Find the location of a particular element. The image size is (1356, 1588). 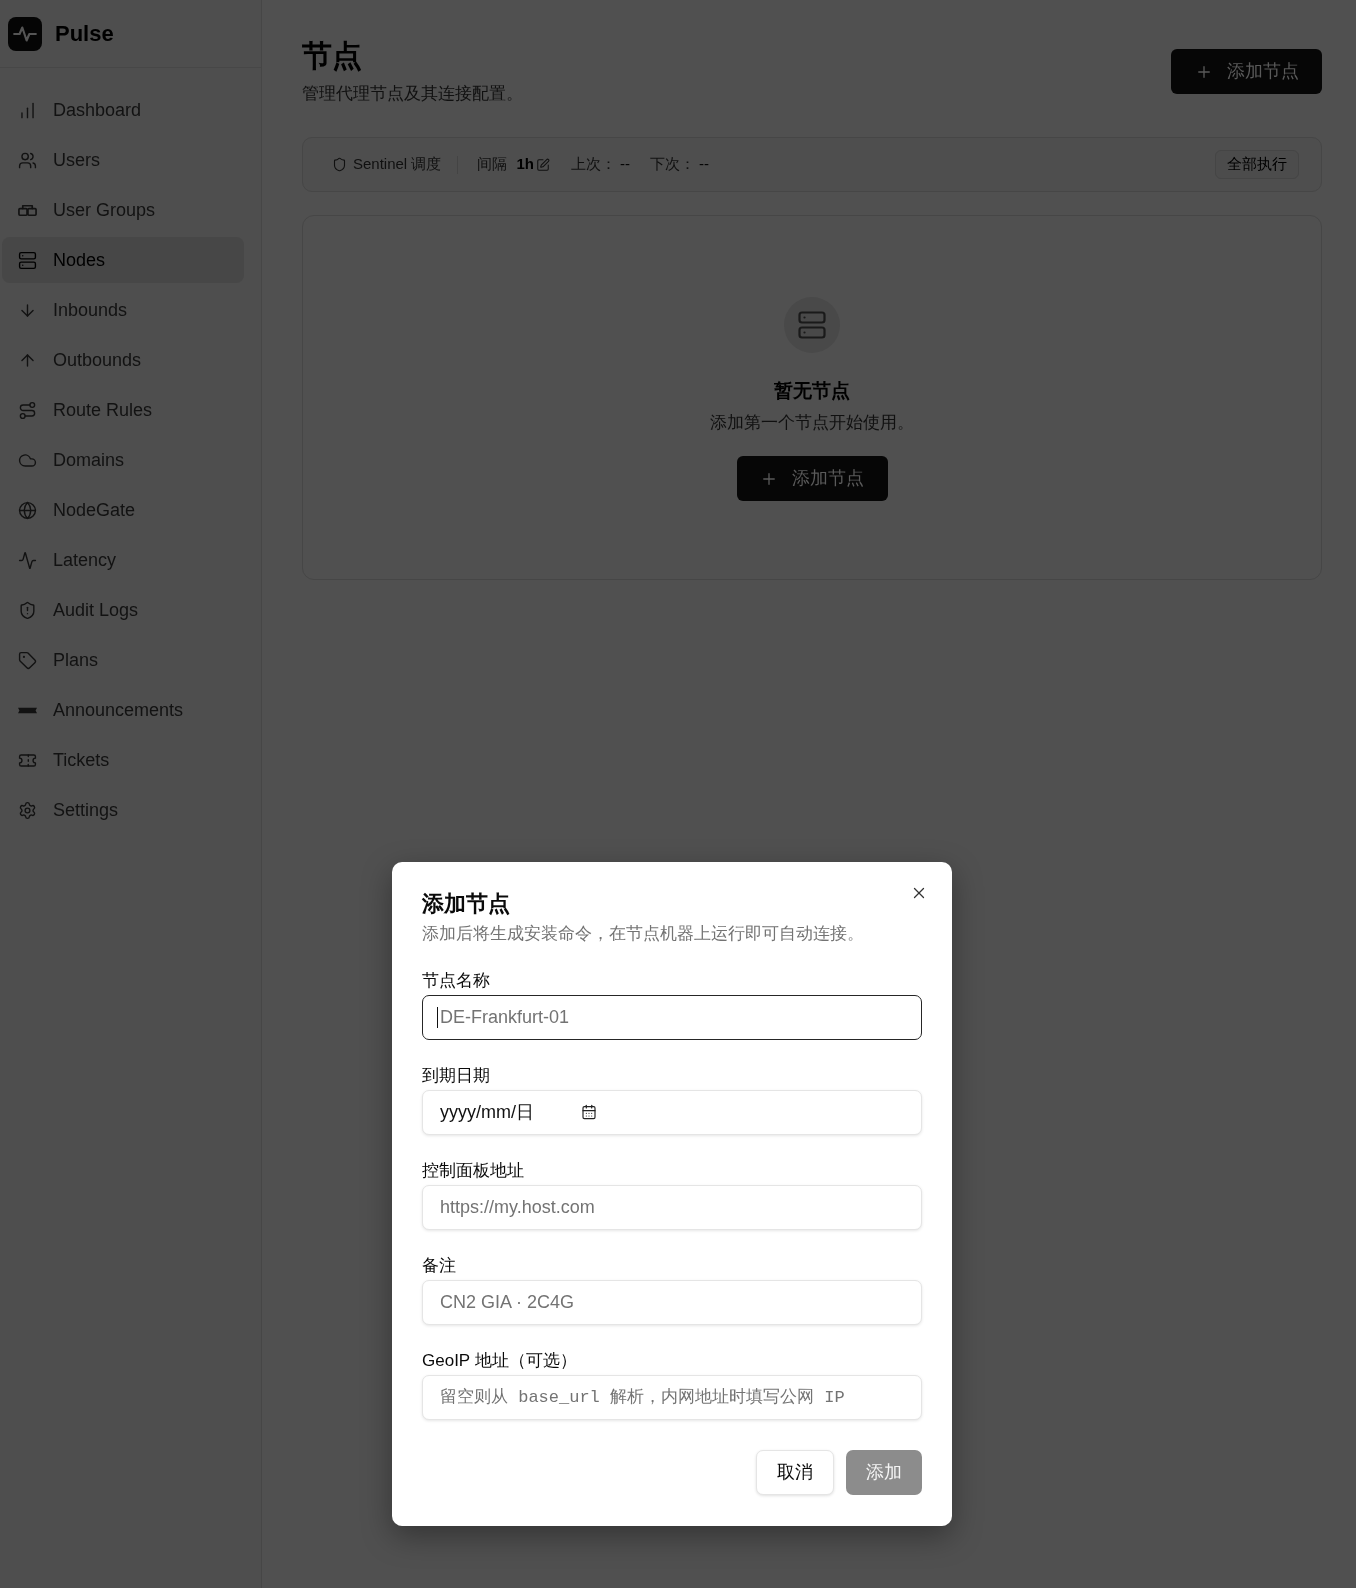

field-label: 控制面板地址 is located at coordinates (473, 1171).